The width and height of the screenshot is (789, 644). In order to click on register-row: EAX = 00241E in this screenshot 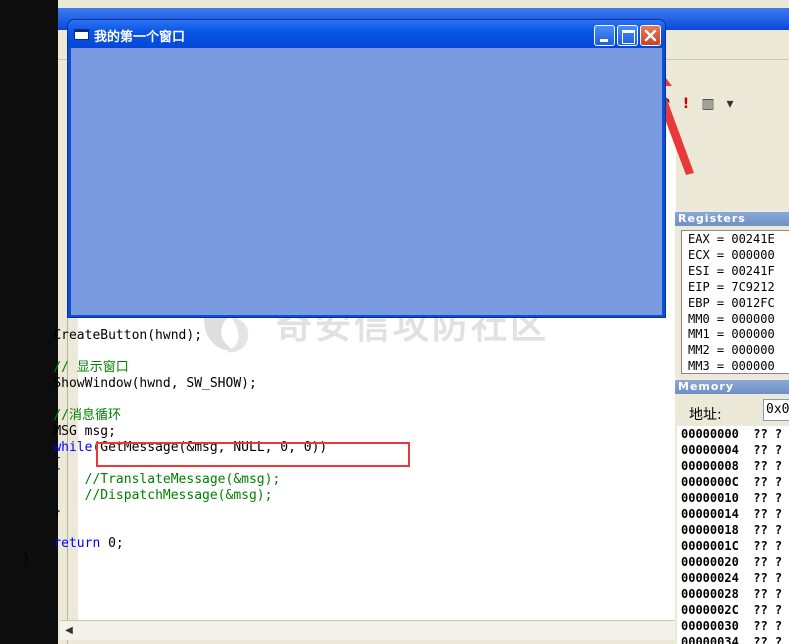, I will do `click(731, 239)`.